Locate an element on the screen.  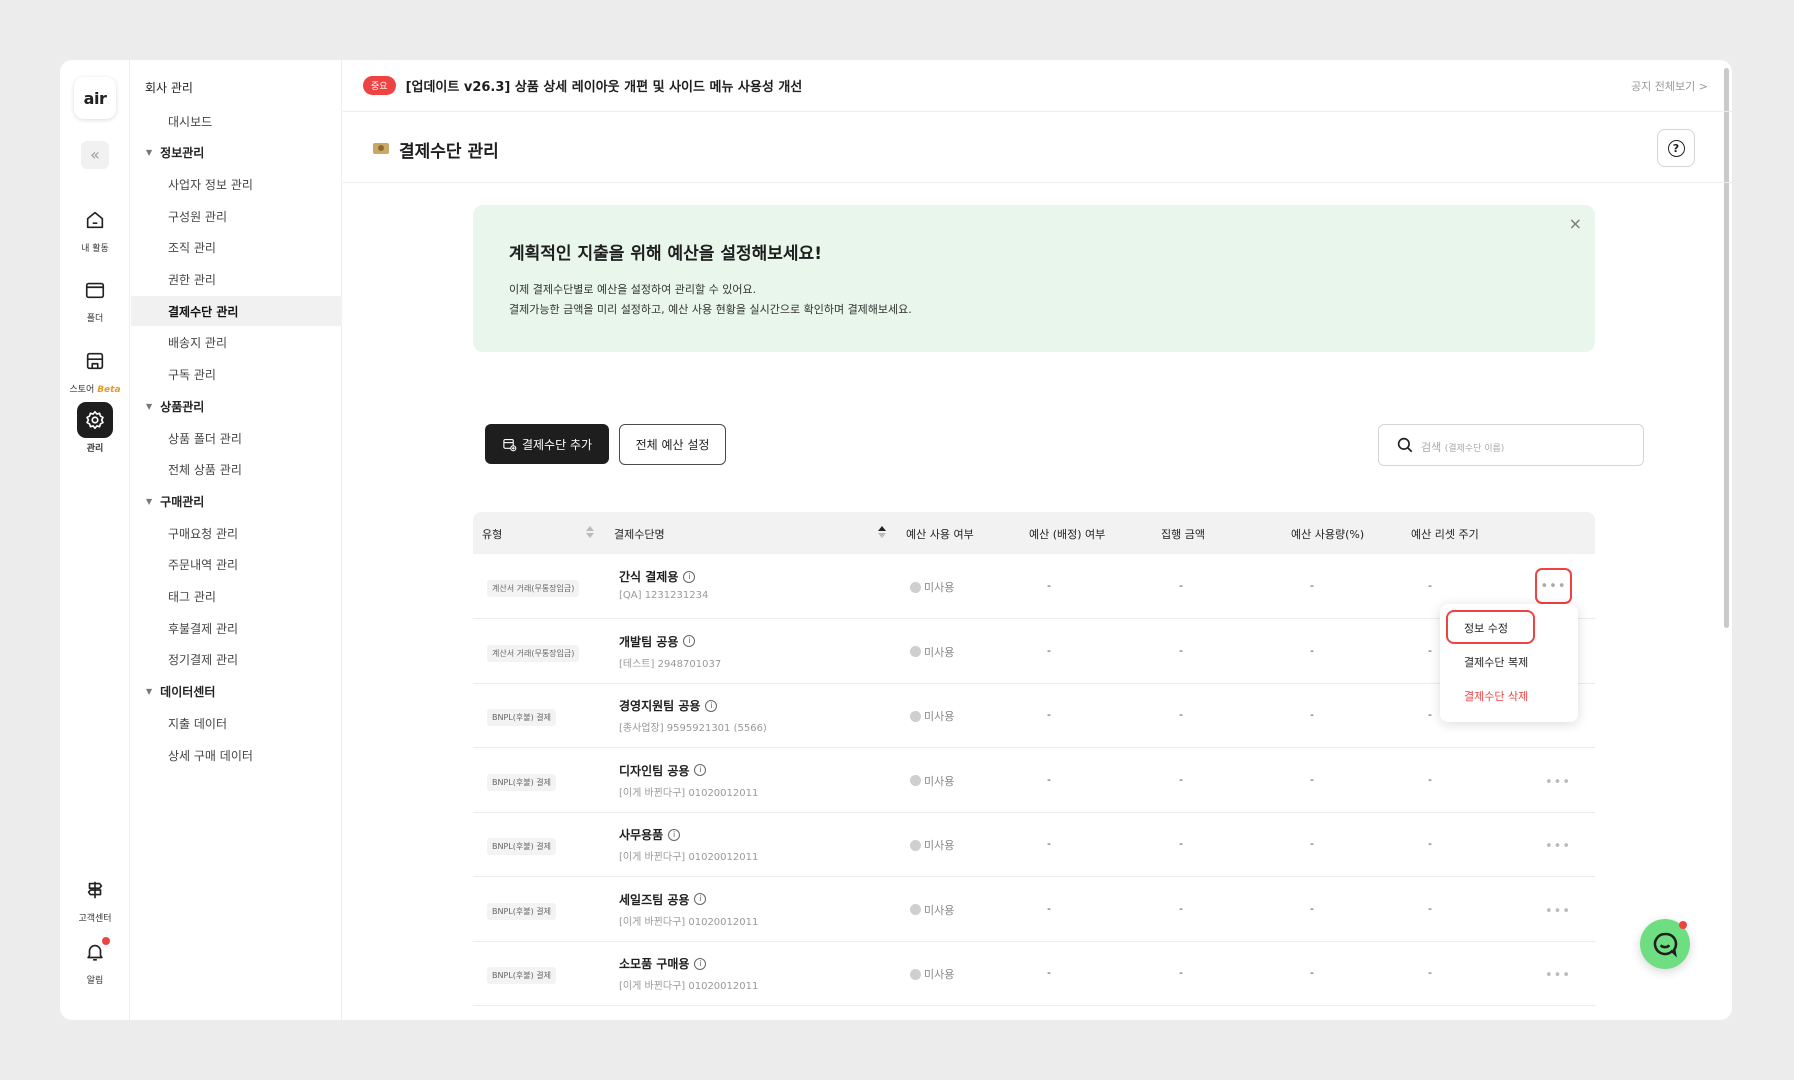
sidebar-item-label: 결제수단 관리 is located at coordinates (203, 311).